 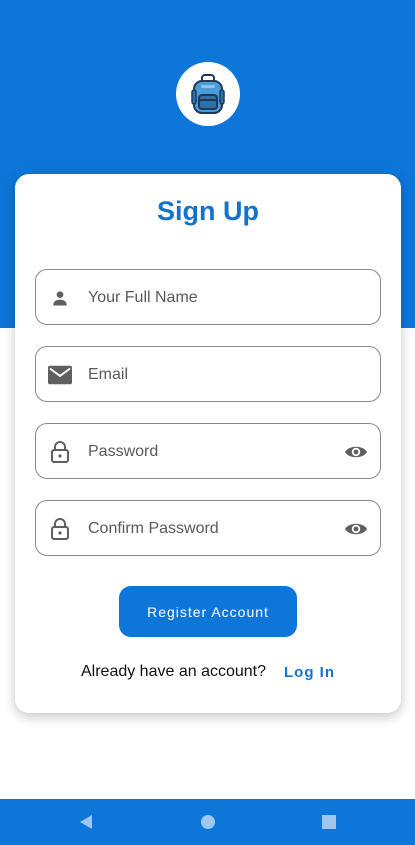 What do you see at coordinates (309, 672) in the screenshot?
I see `login-link: Log In` at bounding box center [309, 672].